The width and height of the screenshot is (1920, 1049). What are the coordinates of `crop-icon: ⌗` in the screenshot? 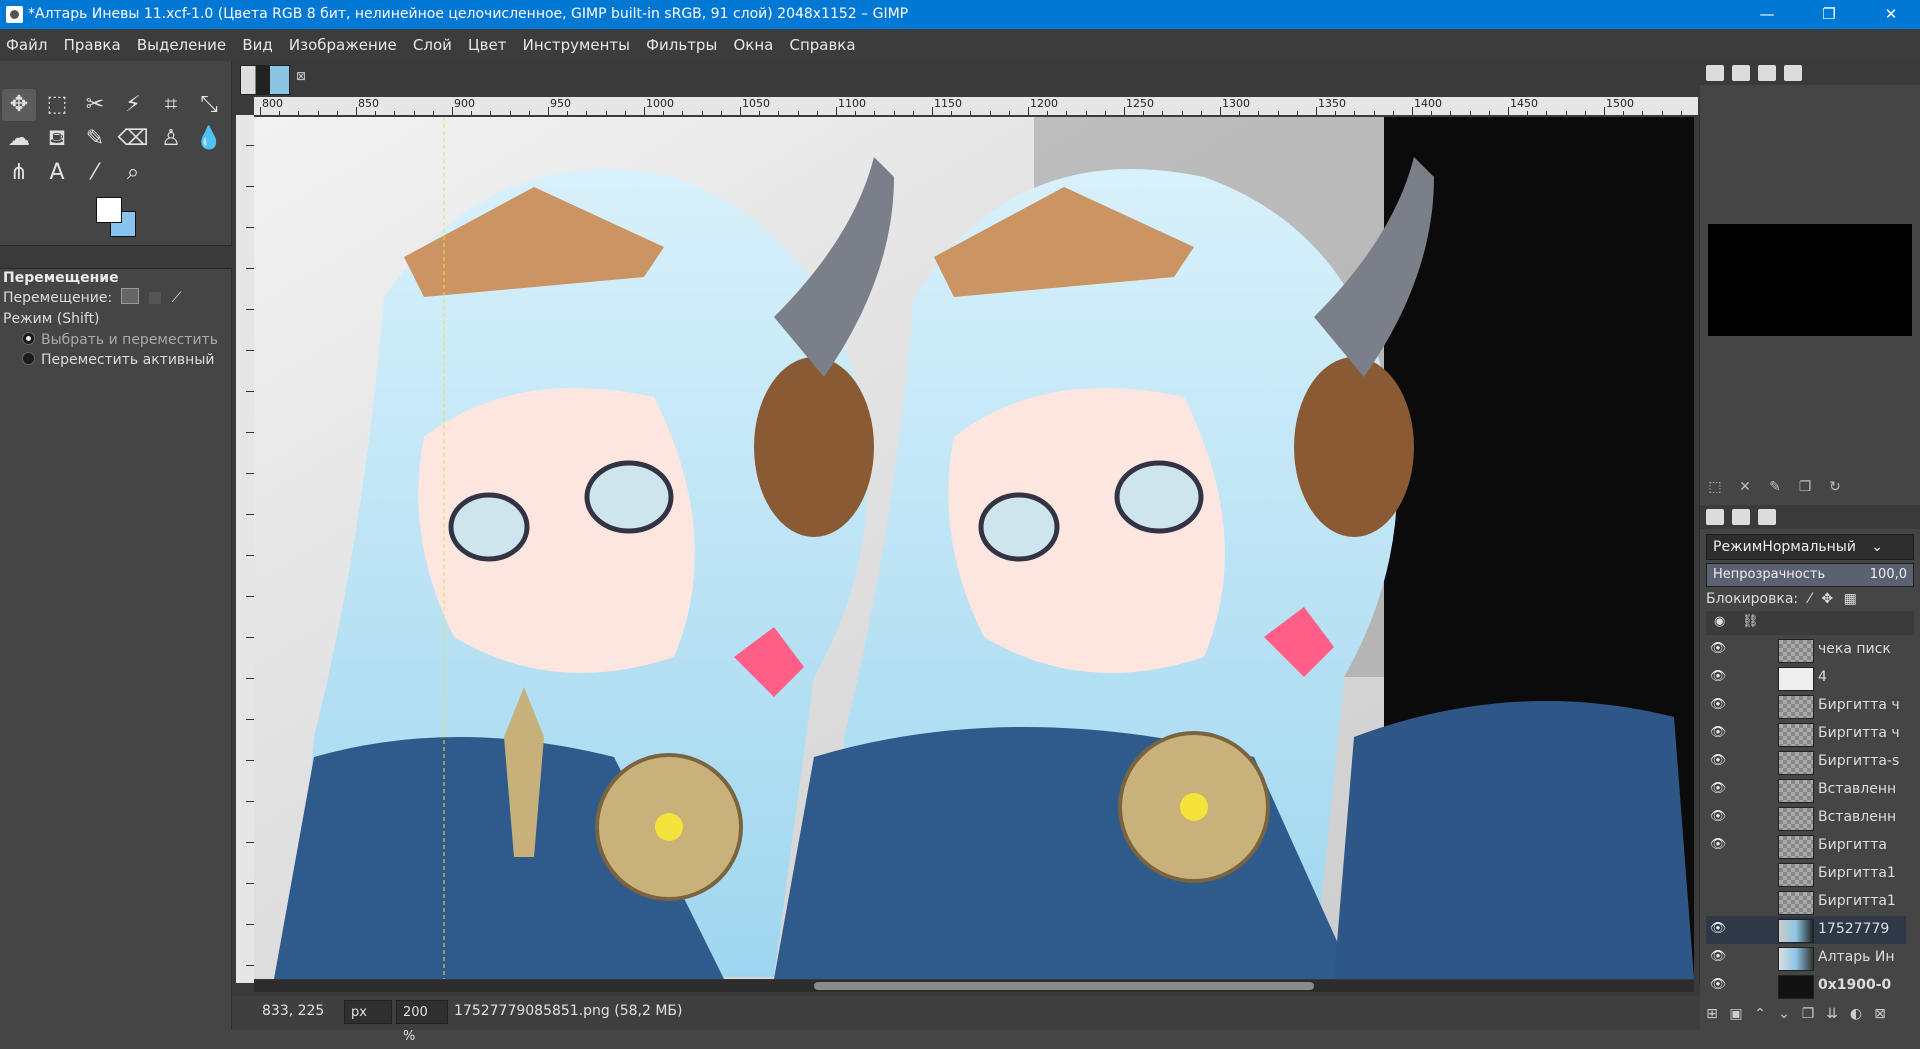 It's located at (171, 105).